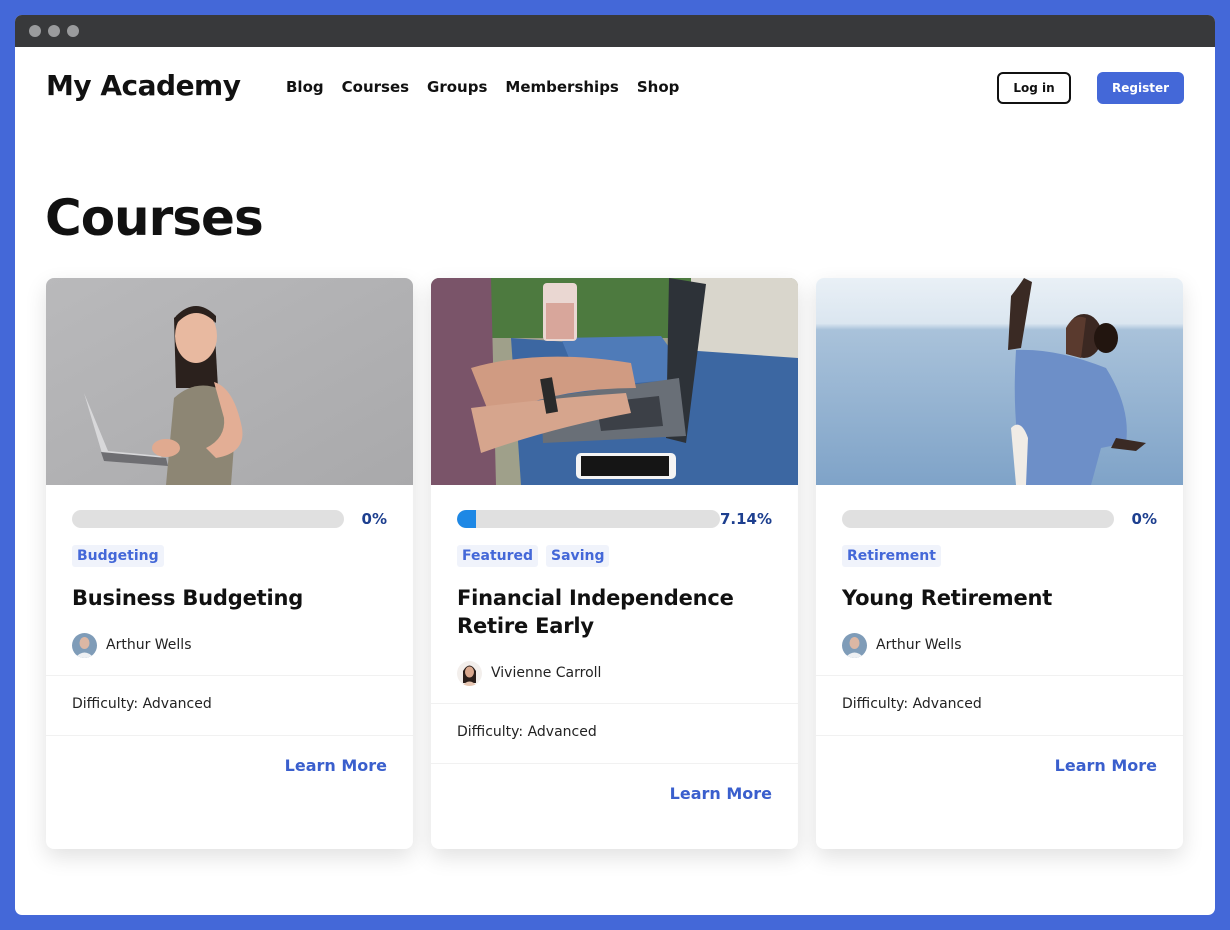 This screenshot has height=930, width=1230. I want to click on tag-budgeting: Budgeting, so click(118, 556).